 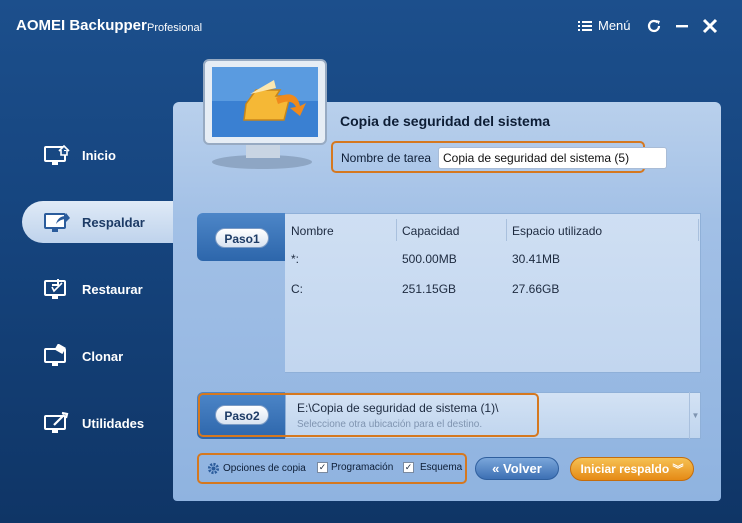 What do you see at coordinates (312, 231) in the screenshot?
I see `column-header: Nombre` at bounding box center [312, 231].